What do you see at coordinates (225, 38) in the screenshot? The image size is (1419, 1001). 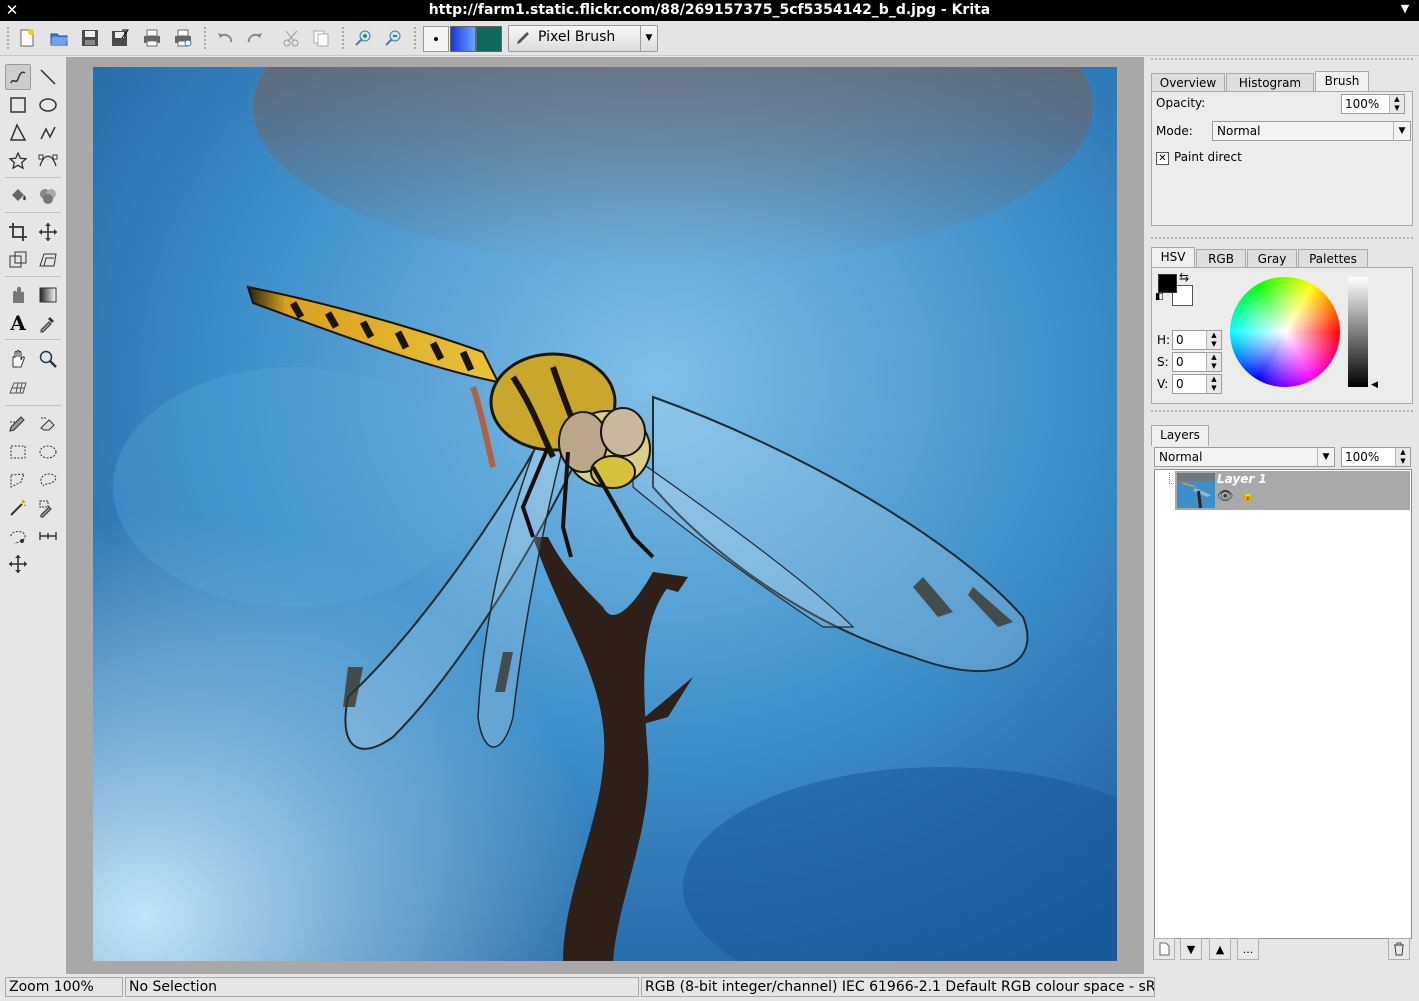 I see `undo-button` at bounding box center [225, 38].